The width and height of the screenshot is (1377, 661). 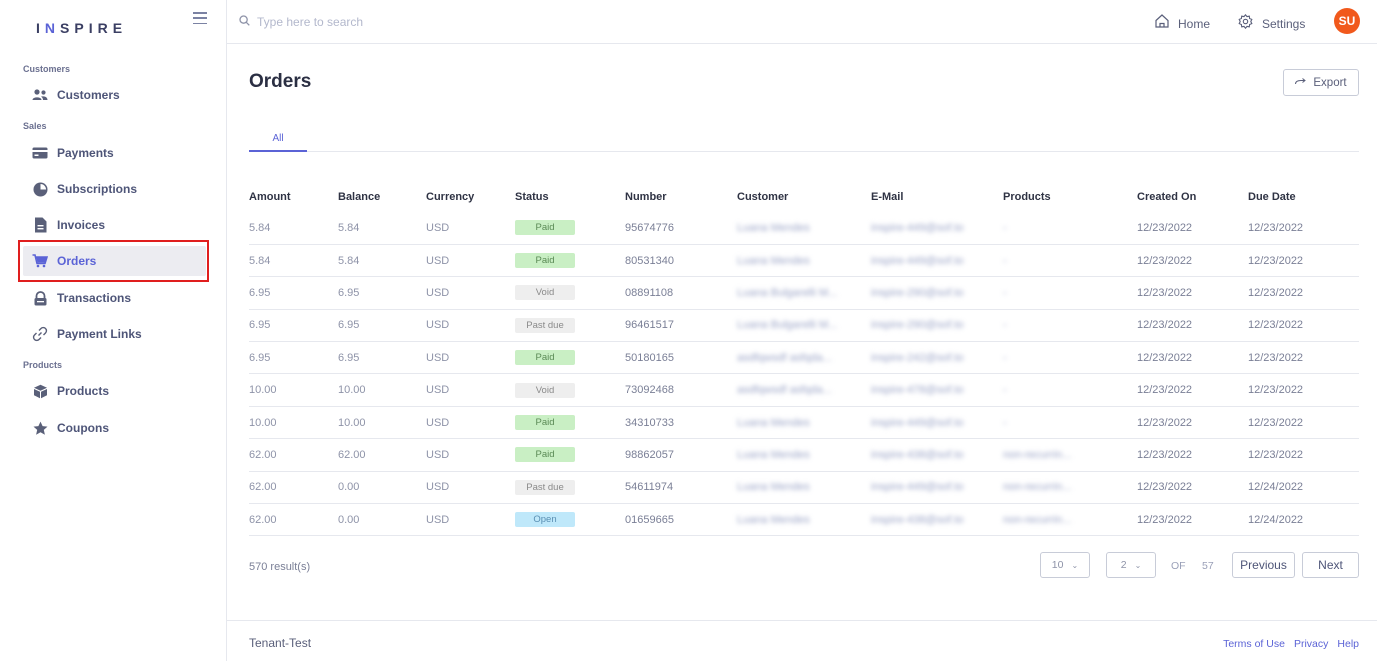 What do you see at coordinates (804, 197) in the screenshot?
I see `column-header: Customer` at bounding box center [804, 197].